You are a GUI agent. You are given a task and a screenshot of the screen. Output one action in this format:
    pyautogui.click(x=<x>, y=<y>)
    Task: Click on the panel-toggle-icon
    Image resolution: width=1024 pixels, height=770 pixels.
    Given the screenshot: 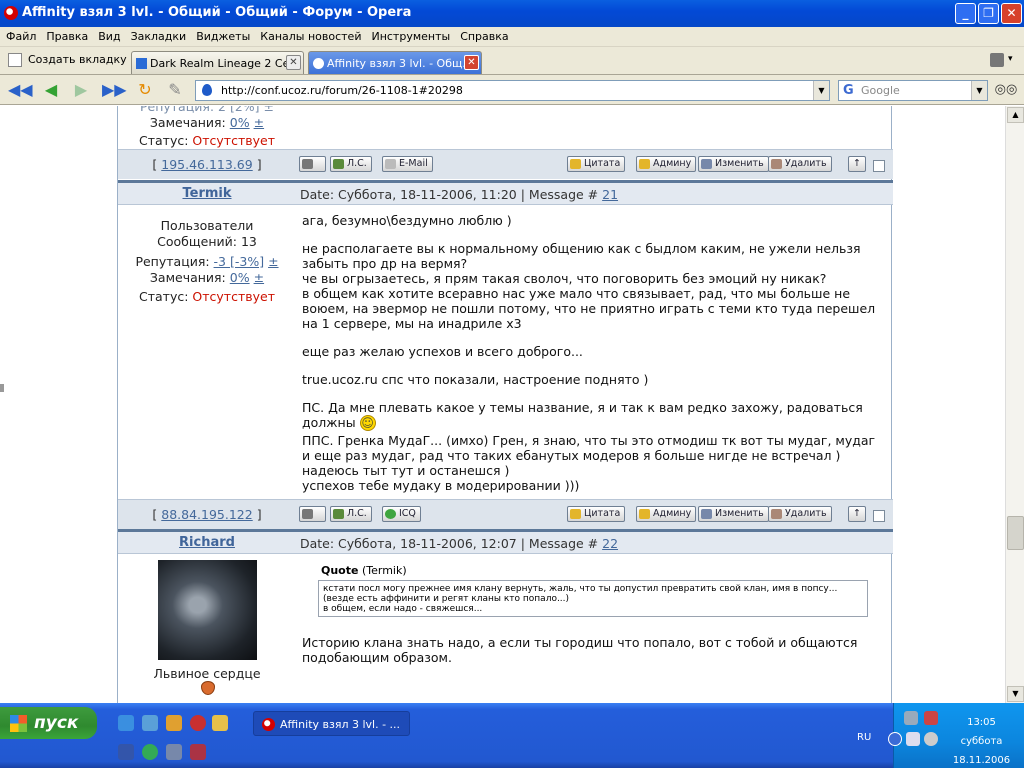 What is the action you would take?
    pyautogui.click(x=2, y=388)
    